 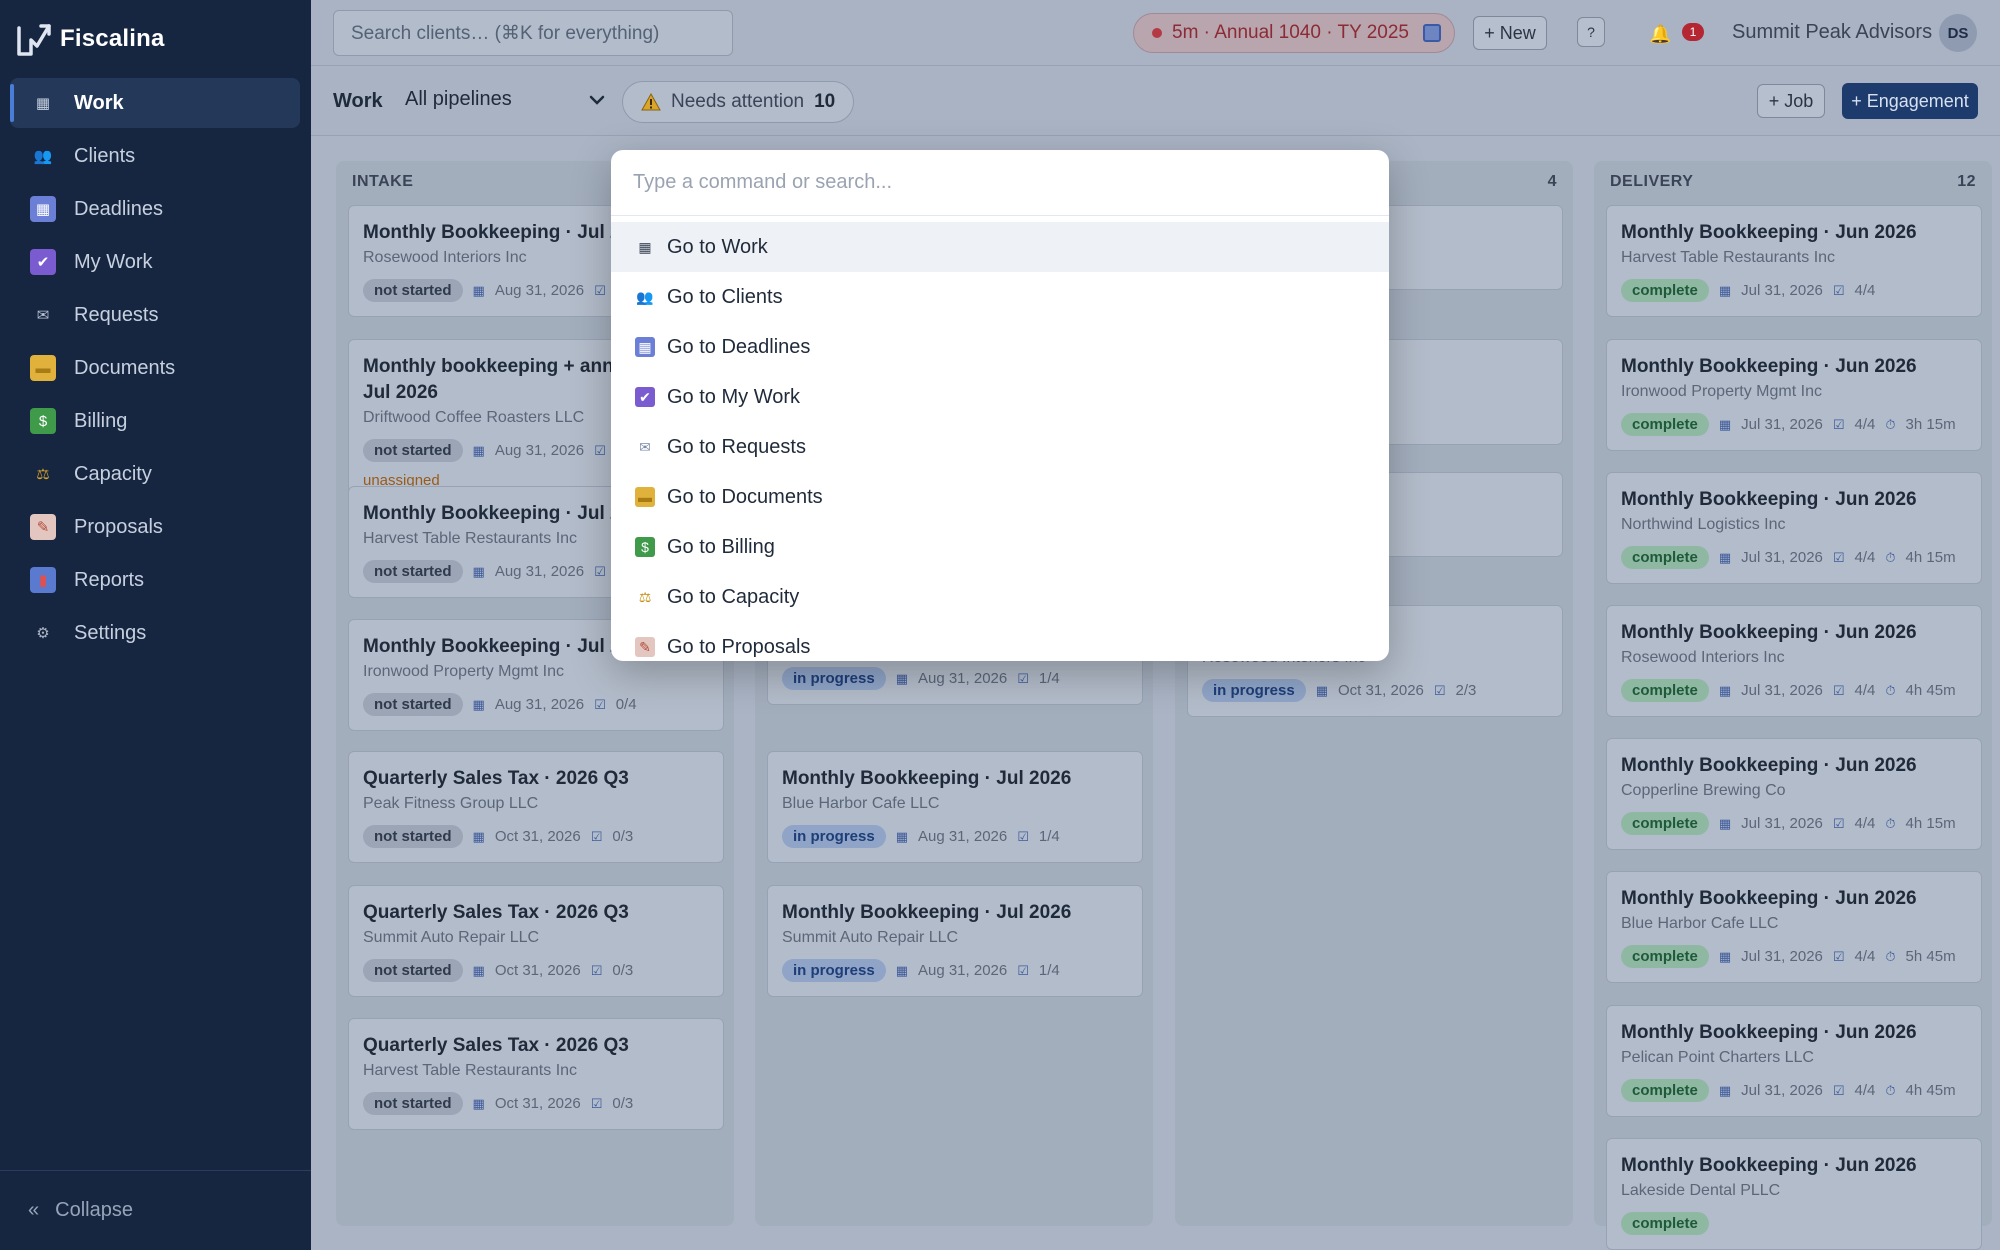 I want to click on scales-icon: ⚖, so click(x=645, y=596).